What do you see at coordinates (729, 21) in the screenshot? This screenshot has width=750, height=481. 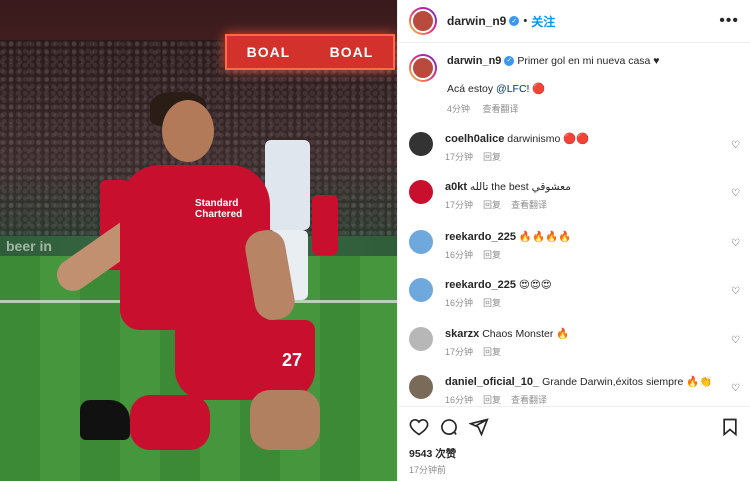 I see `ellipsis-icon: •••` at bounding box center [729, 21].